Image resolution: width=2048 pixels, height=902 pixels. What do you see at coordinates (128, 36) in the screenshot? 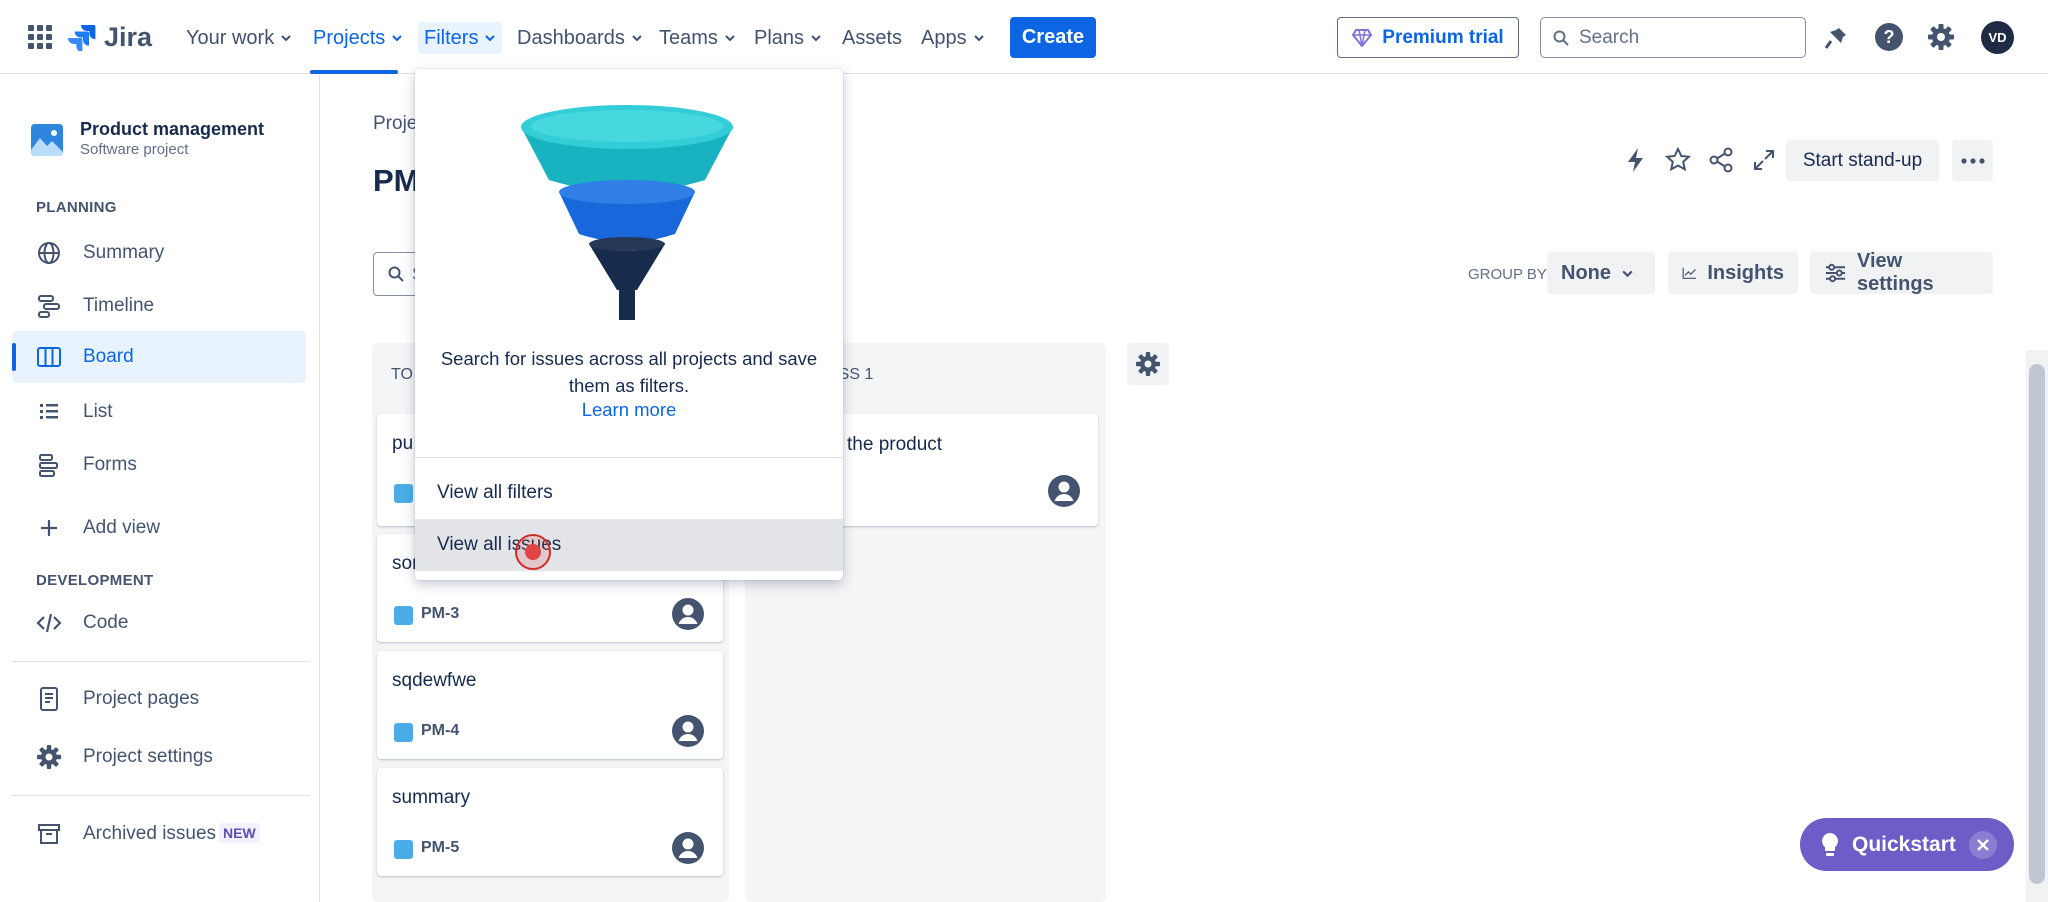
I see `jira-logo-text: Jira` at bounding box center [128, 36].